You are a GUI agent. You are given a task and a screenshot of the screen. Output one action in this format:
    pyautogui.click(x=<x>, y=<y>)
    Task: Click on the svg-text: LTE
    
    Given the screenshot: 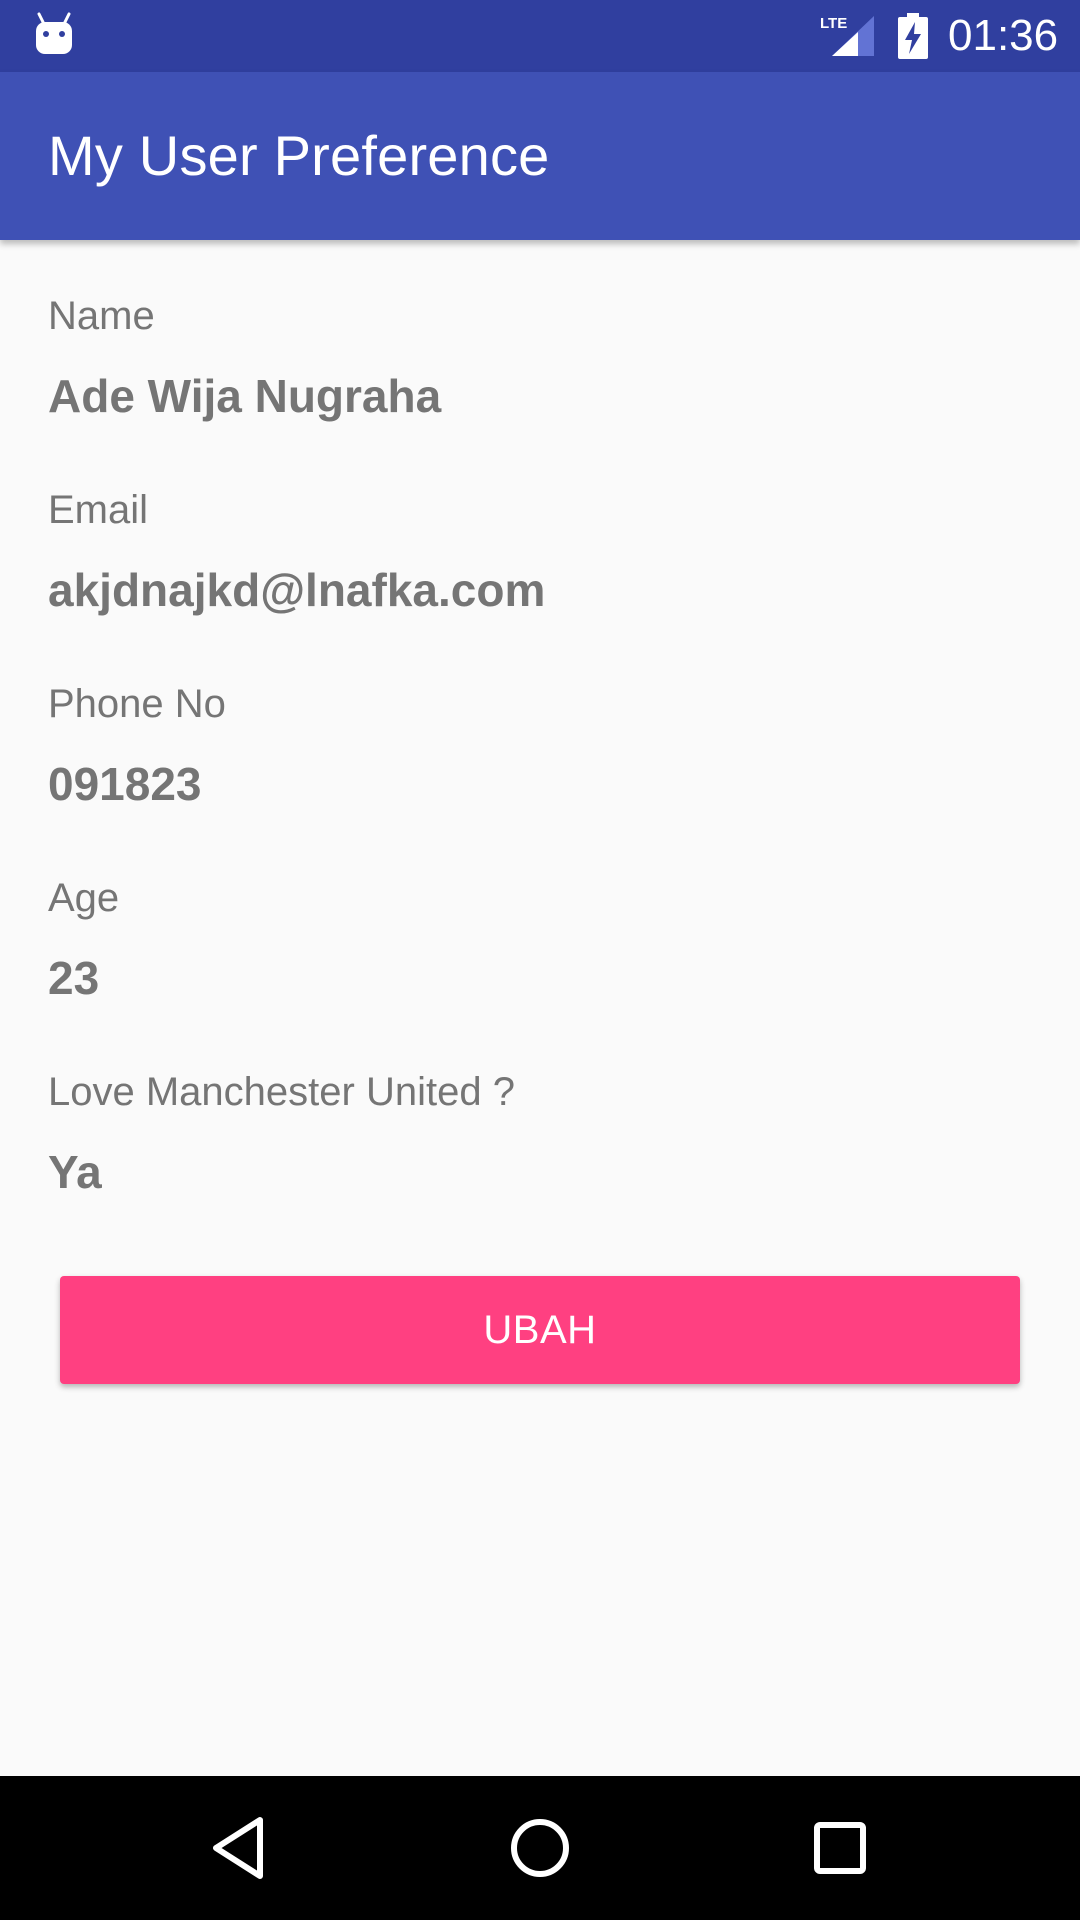 What is the action you would take?
    pyautogui.click(x=833, y=23)
    